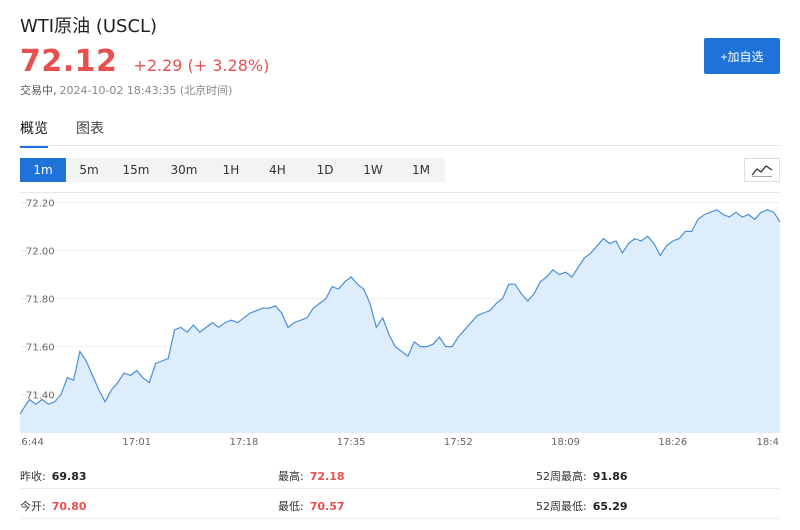 The height and width of the screenshot is (530, 800). What do you see at coordinates (40, 252) in the screenshot?
I see `y-tick-label: 72.00` at bounding box center [40, 252].